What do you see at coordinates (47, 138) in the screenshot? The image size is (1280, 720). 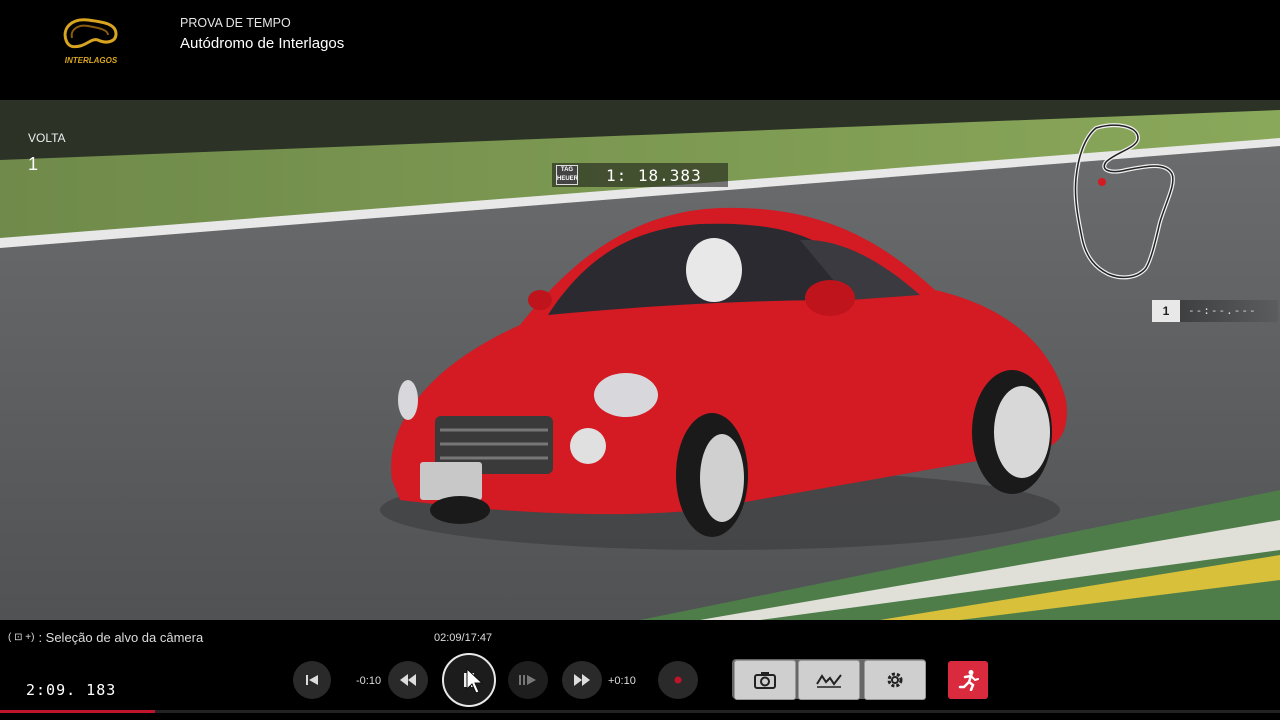 I see `lap-label: VOLTA` at bounding box center [47, 138].